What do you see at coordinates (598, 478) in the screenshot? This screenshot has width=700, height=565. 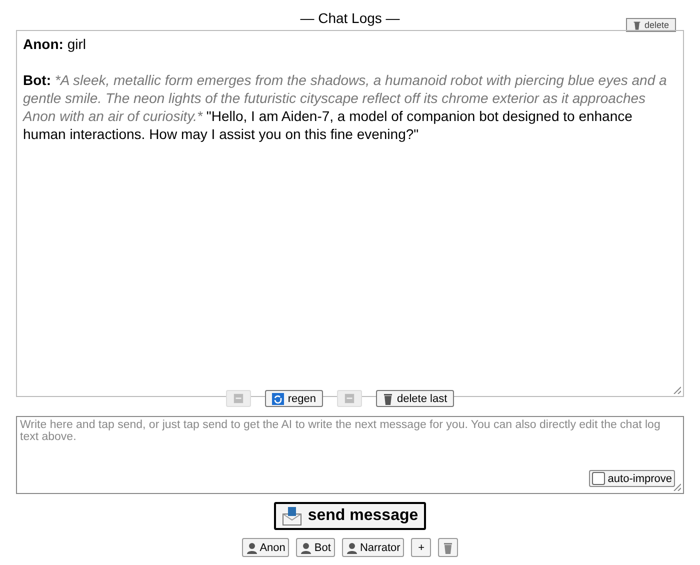 I see `checkbox` at bounding box center [598, 478].